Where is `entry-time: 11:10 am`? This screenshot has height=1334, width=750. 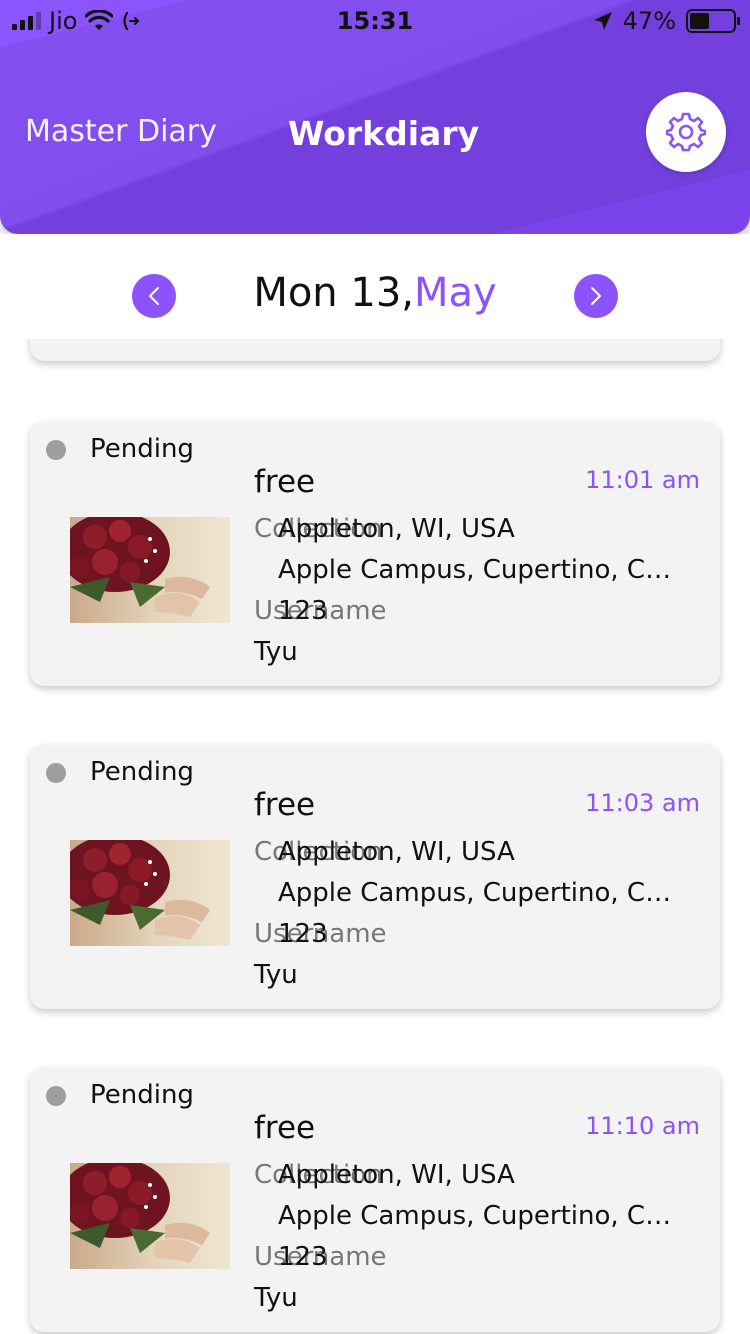 entry-time: 11:10 am is located at coordinates (642, 1126).